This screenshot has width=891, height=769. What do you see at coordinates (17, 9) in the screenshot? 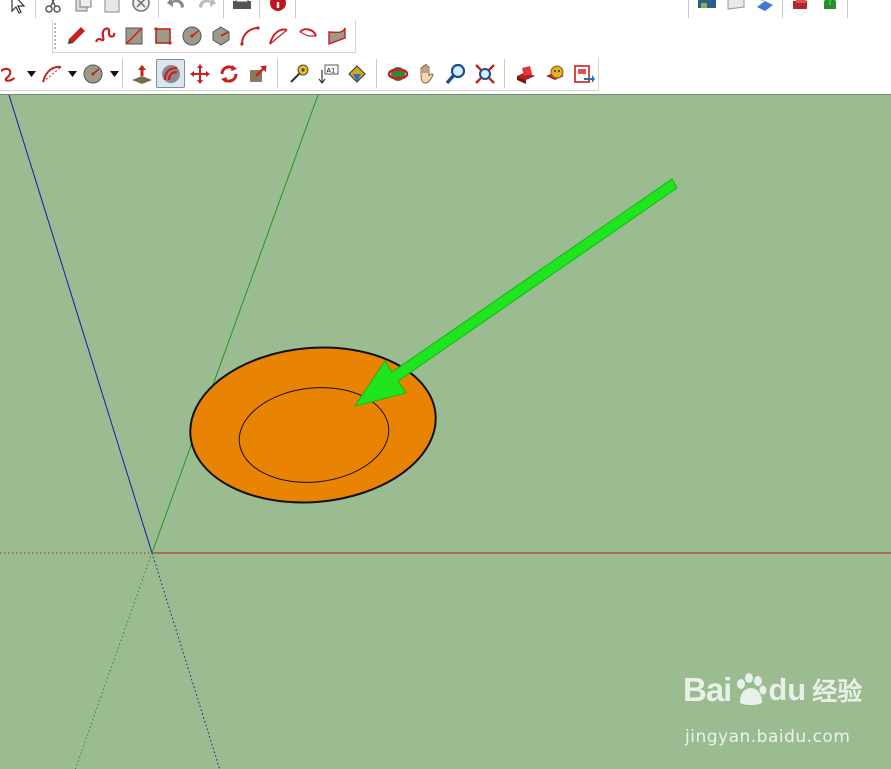
I see `select-icon` at bounding box center [17, 9].